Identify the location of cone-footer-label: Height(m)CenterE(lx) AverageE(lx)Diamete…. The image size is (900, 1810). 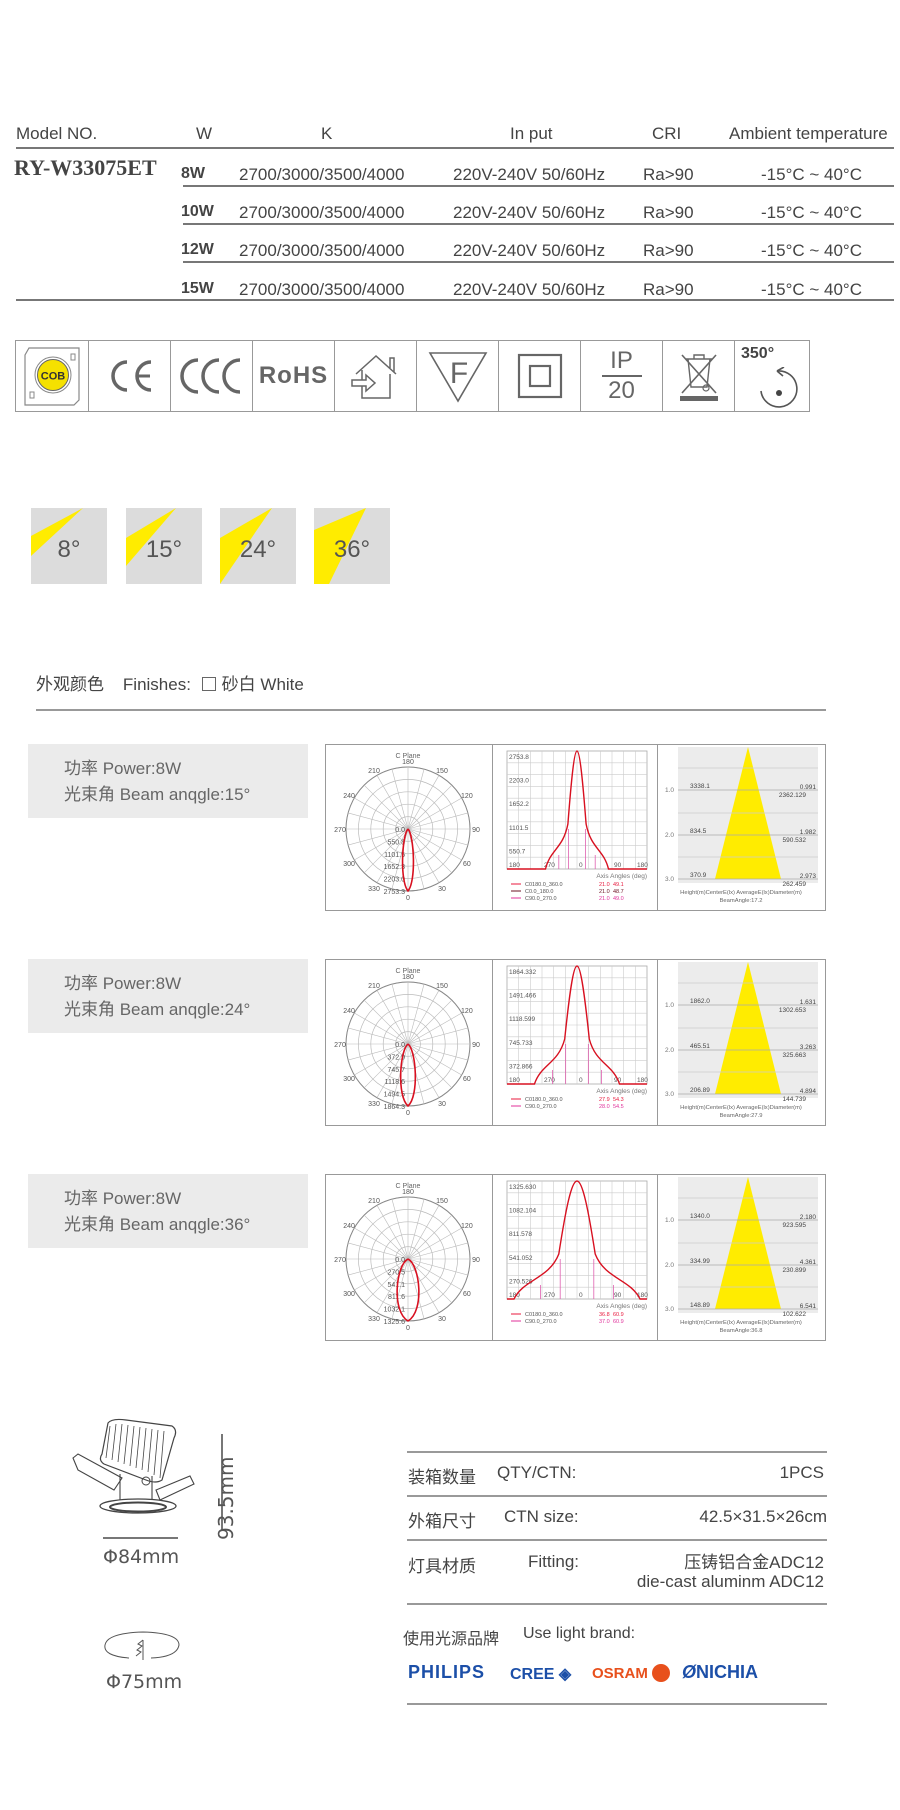
(741, 1323).